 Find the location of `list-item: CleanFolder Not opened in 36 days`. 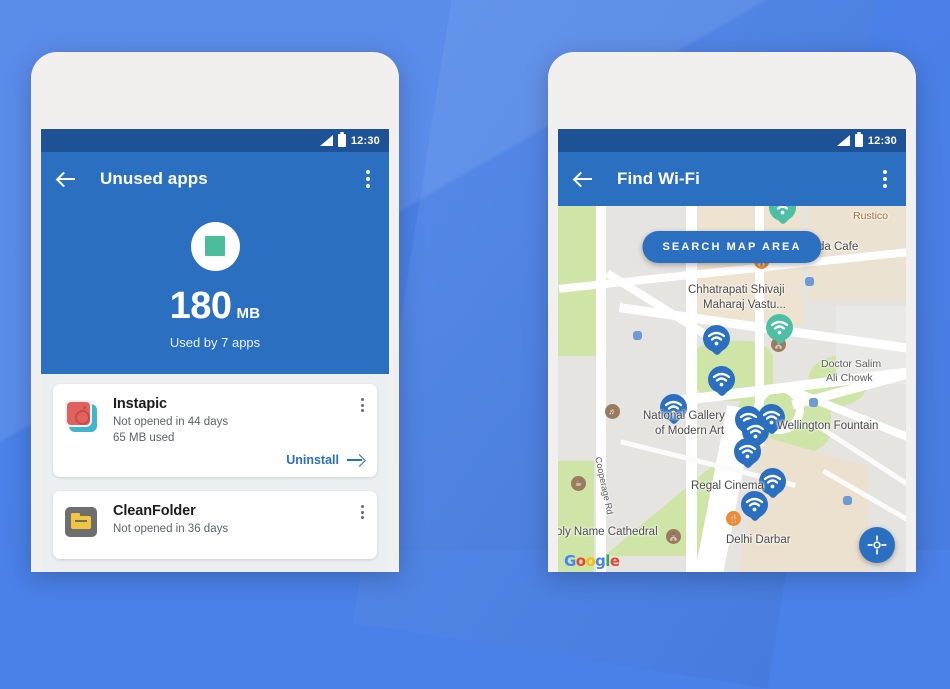

list-item: CleanFolder Not opened in 36 days is located at coordinates (215, 525).